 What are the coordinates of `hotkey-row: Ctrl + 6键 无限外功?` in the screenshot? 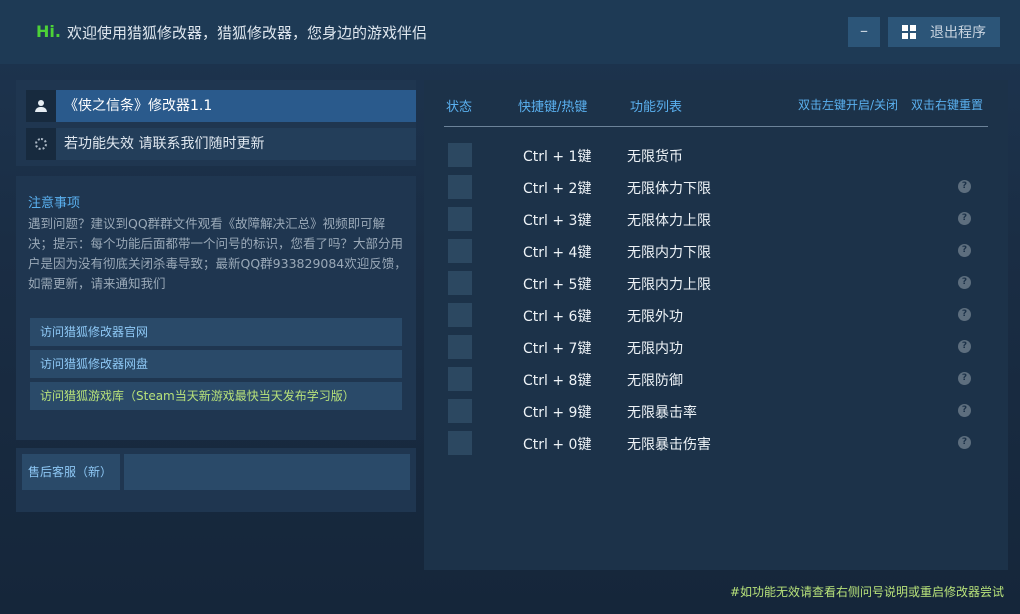 It's located at (713, 315).